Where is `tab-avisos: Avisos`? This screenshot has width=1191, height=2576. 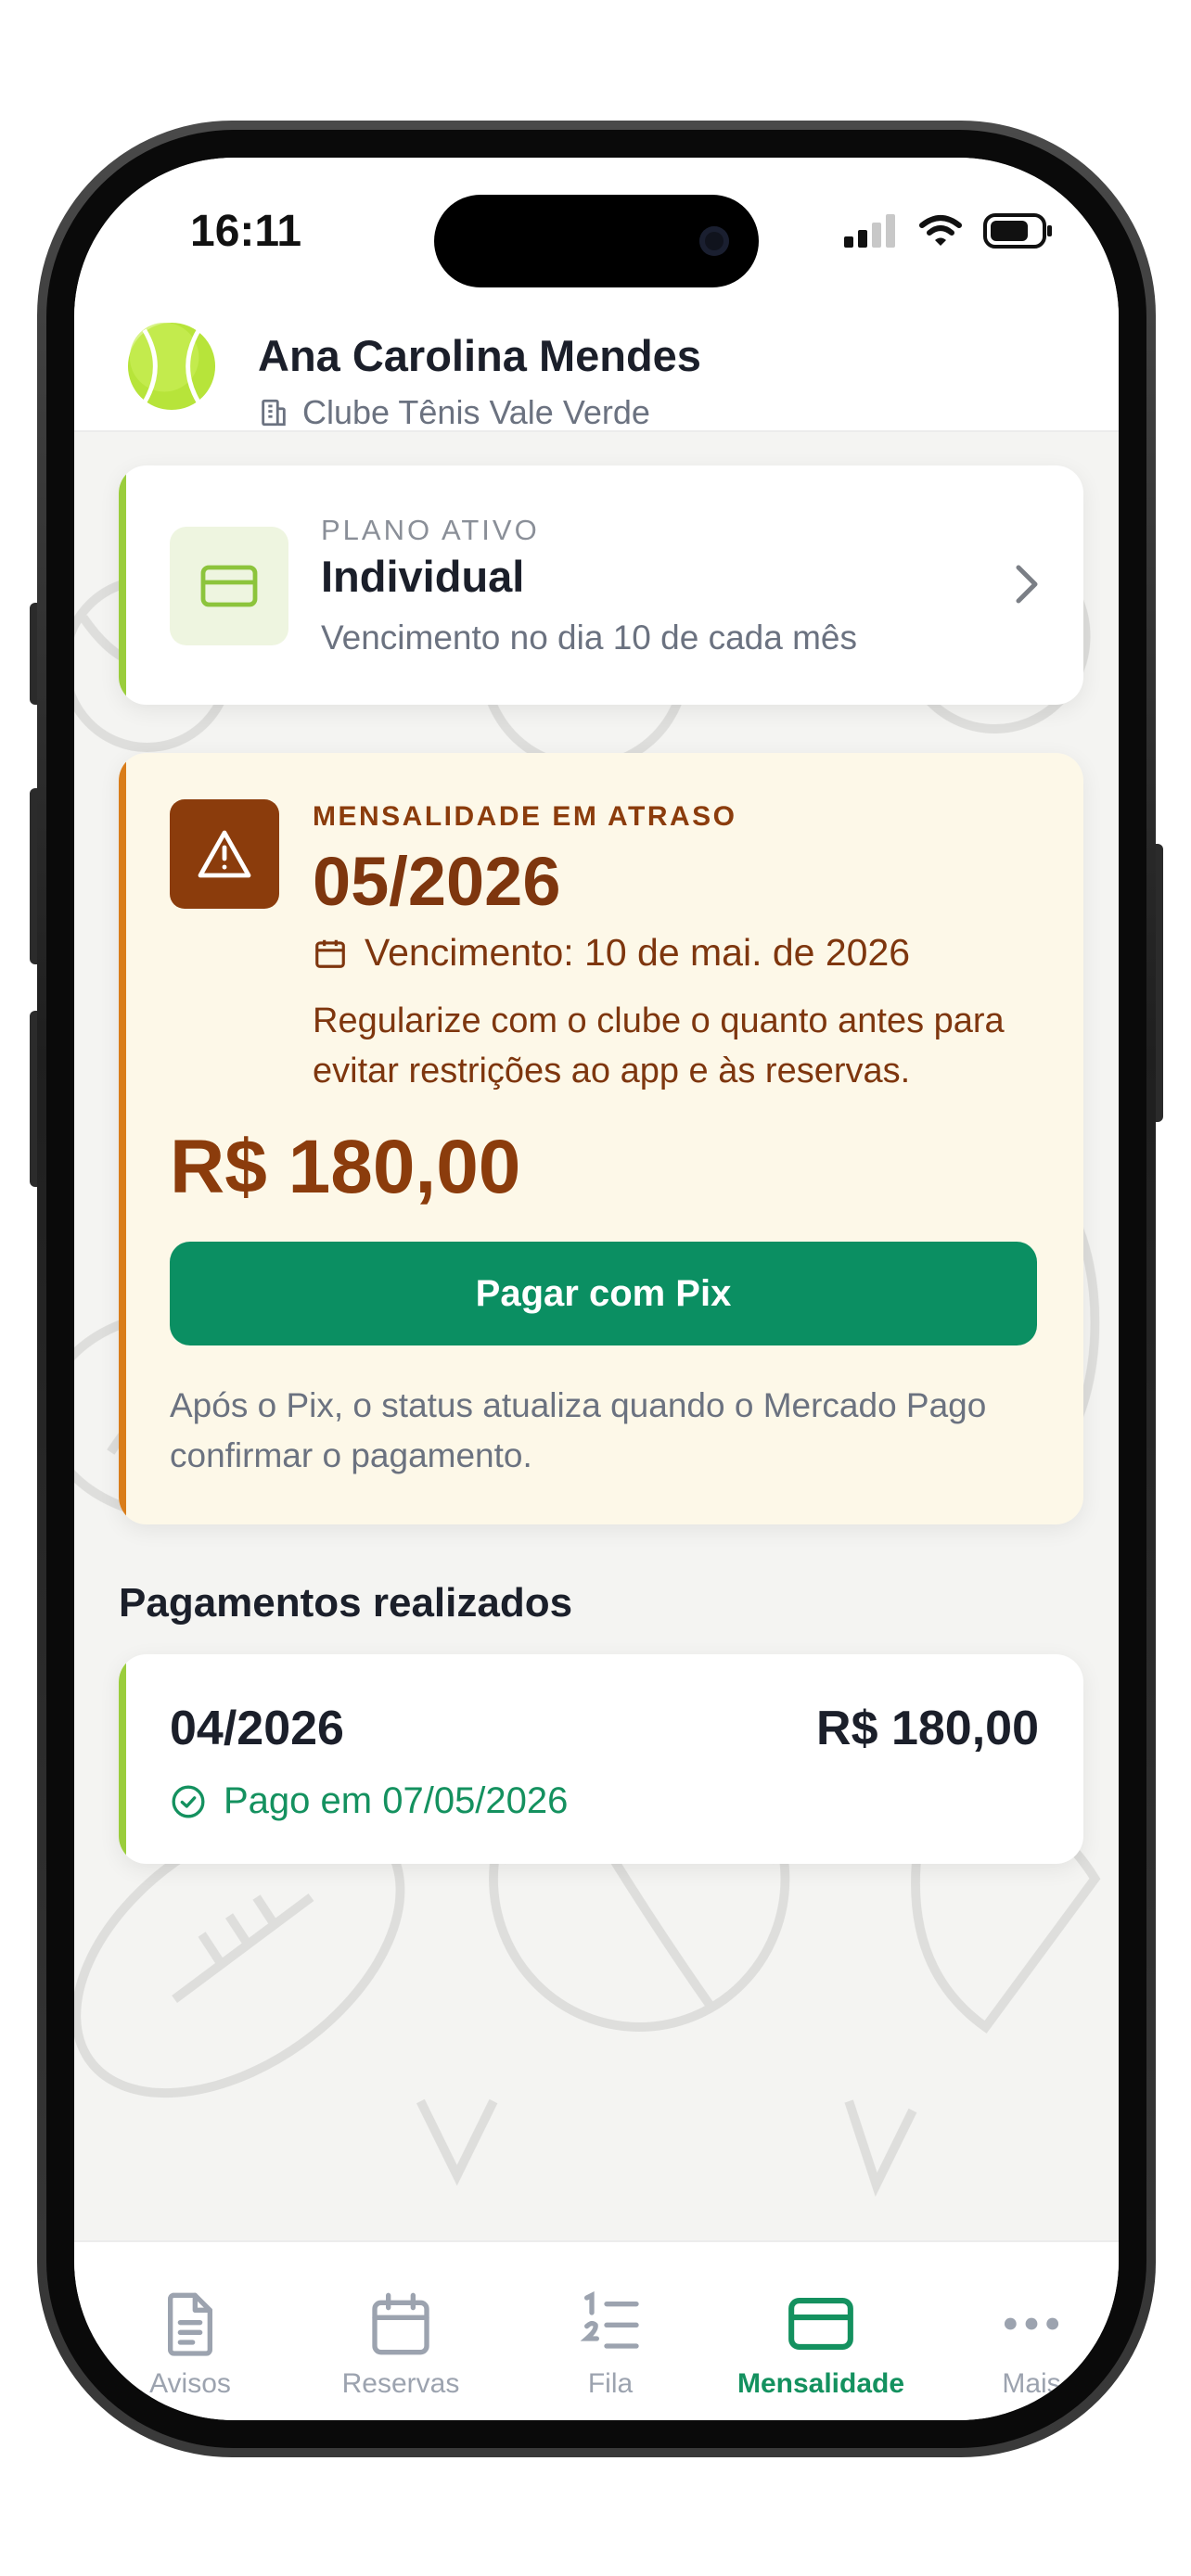
tab-avisos: Avisos is located at coordinates (190, 2345).